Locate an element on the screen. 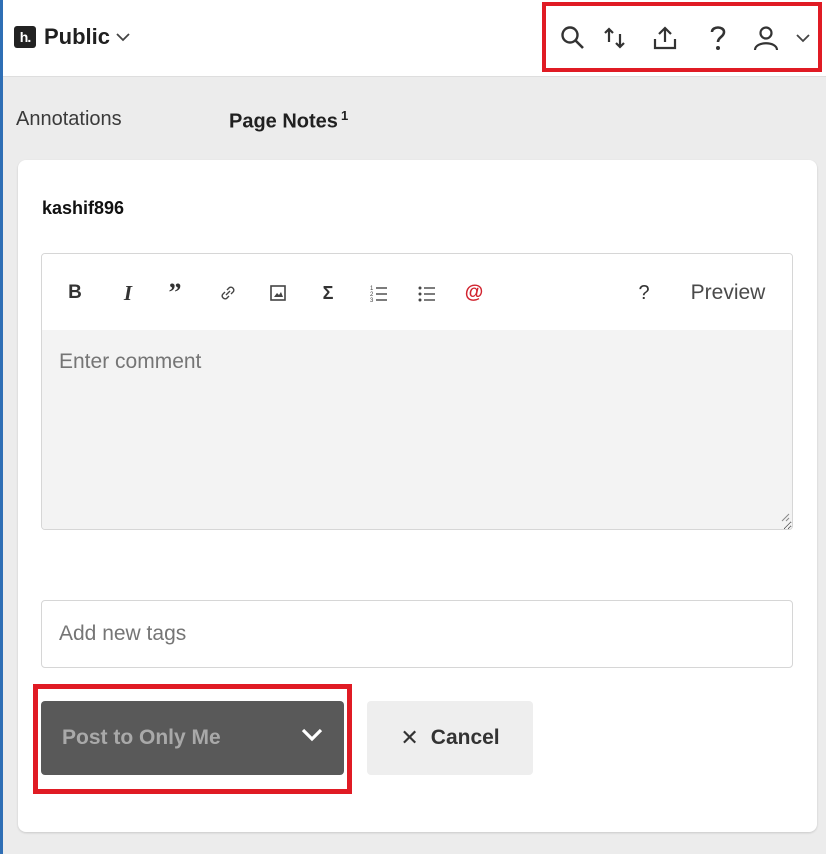 The height and width of the screenshot is (854, 826). resize-grip-icon is located at coordinates (785, 518).